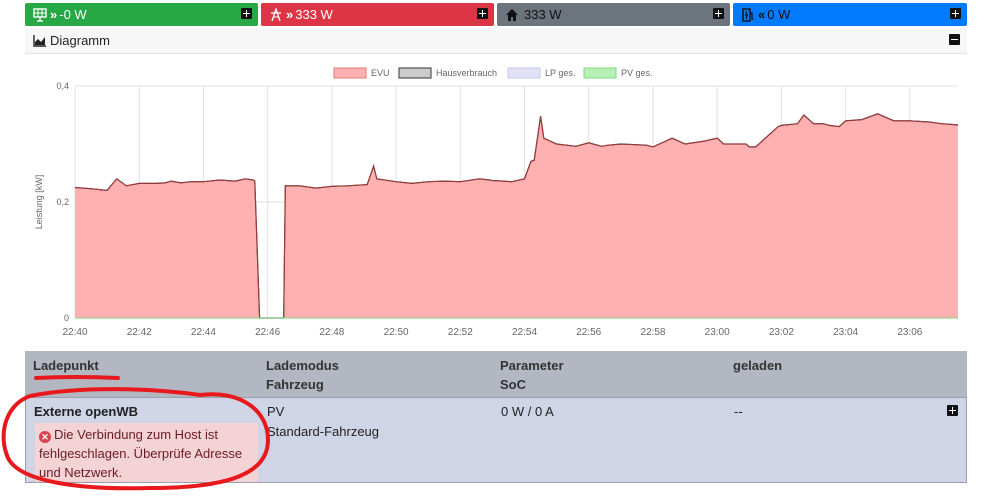 This screenshot has height=503, width=998. I want to click on vehicle-name: Standard-Fahrzeug, so click(323, 431).